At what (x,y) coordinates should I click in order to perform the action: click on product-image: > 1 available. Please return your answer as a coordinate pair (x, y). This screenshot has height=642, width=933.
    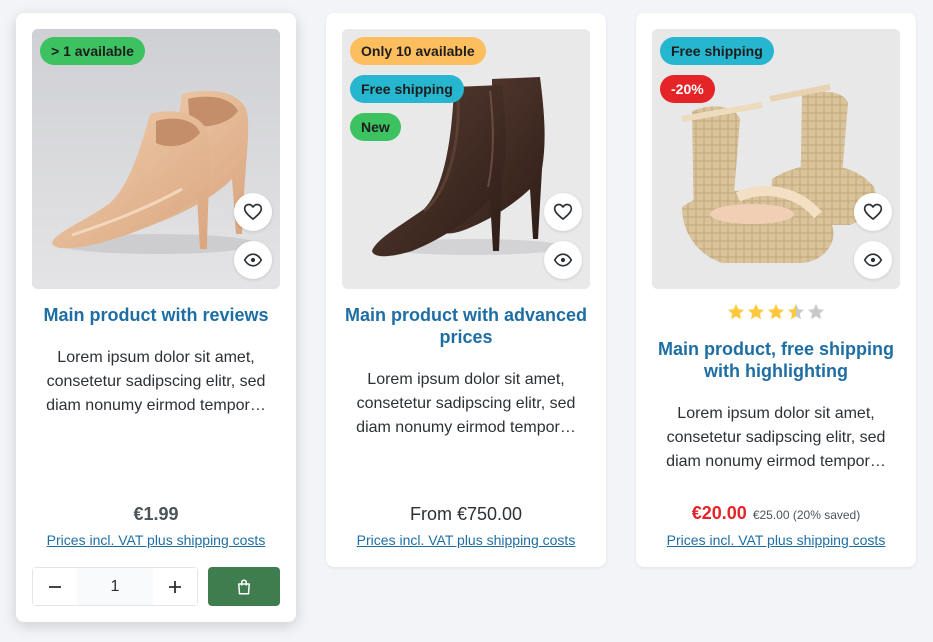
    Looking at the image, I should click on (156, 159).